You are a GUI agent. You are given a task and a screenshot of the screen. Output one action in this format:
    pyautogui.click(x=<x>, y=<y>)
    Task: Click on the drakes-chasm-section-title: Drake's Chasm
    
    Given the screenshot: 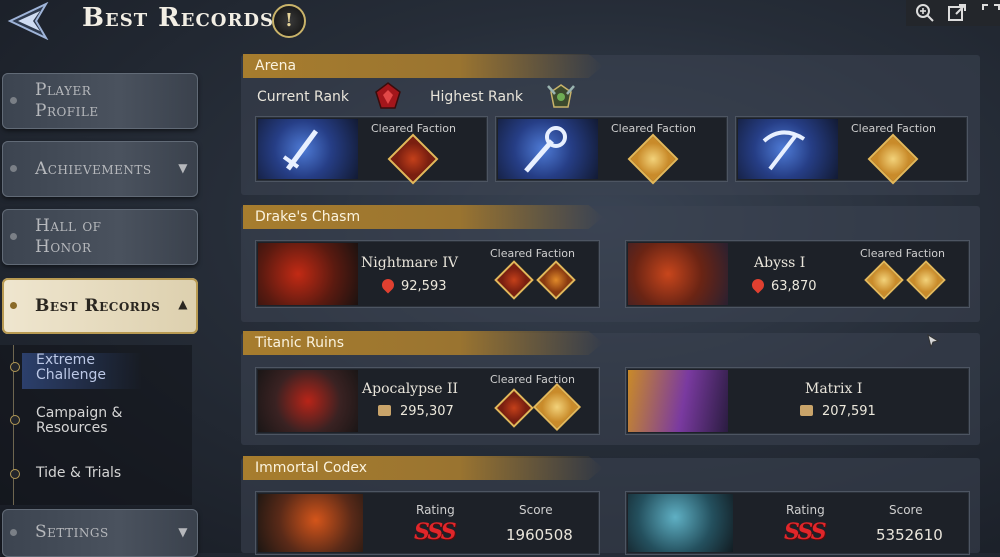 What is the action you would take?
    pyautogui.click(x=423, y=217)
    